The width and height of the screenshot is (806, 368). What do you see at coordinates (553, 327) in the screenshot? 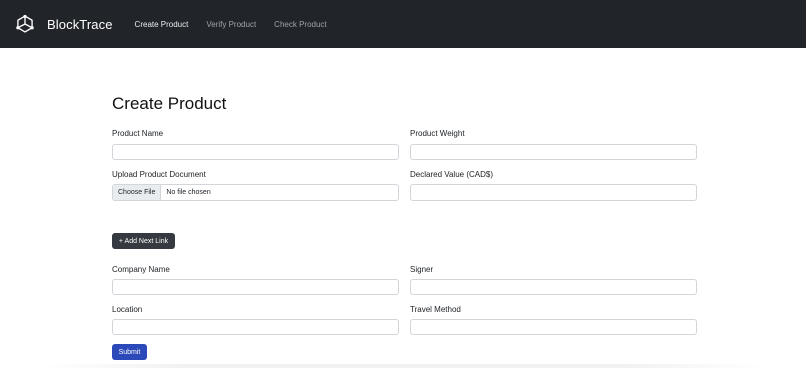
I see `travel-method-input` at bounding box center [553, 327].